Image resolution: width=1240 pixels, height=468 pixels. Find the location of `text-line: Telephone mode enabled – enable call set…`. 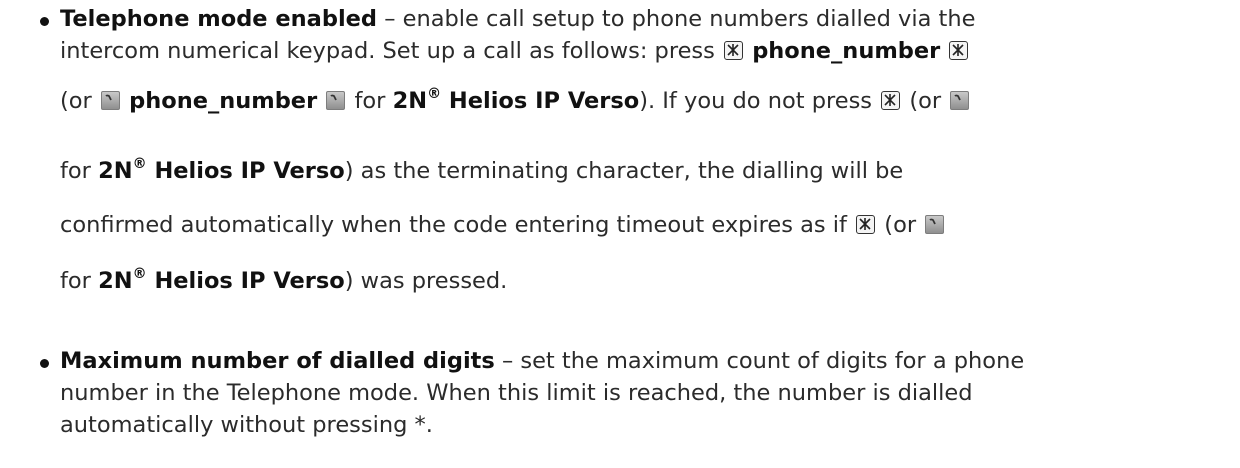

text-line: Telephone mode enabled – enable call set… is located at coordinates (518, 19).